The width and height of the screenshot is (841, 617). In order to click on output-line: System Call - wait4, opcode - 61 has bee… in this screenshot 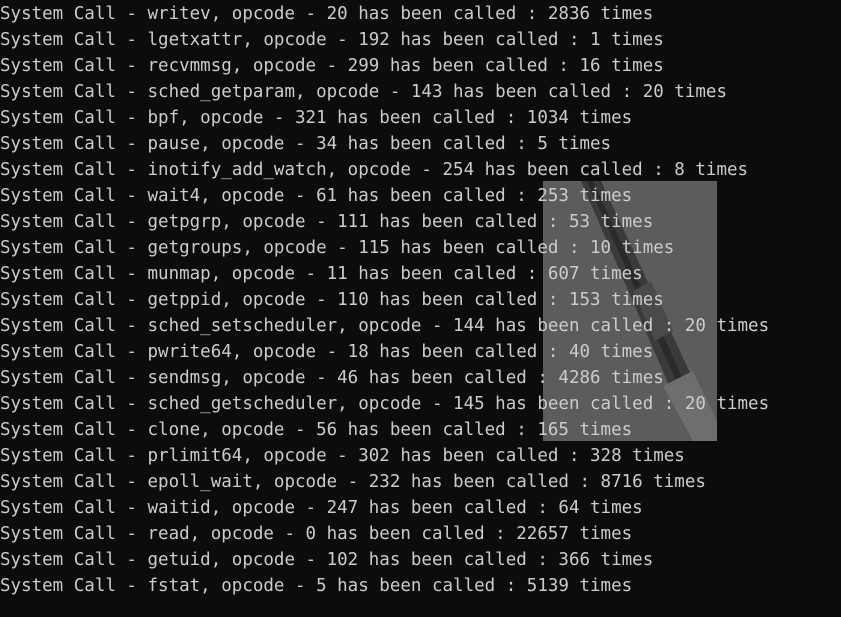, I will do `click(316, 196)`.